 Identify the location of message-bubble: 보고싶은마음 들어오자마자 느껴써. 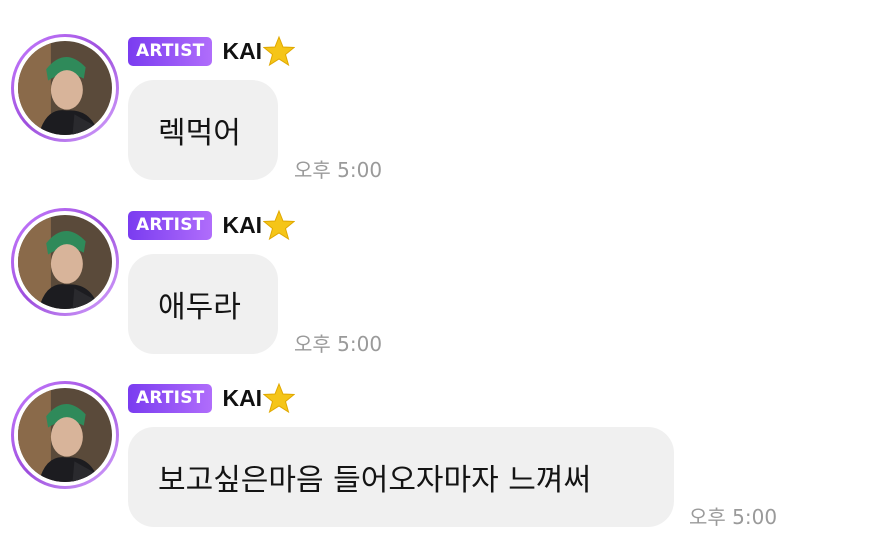
(401, 477).